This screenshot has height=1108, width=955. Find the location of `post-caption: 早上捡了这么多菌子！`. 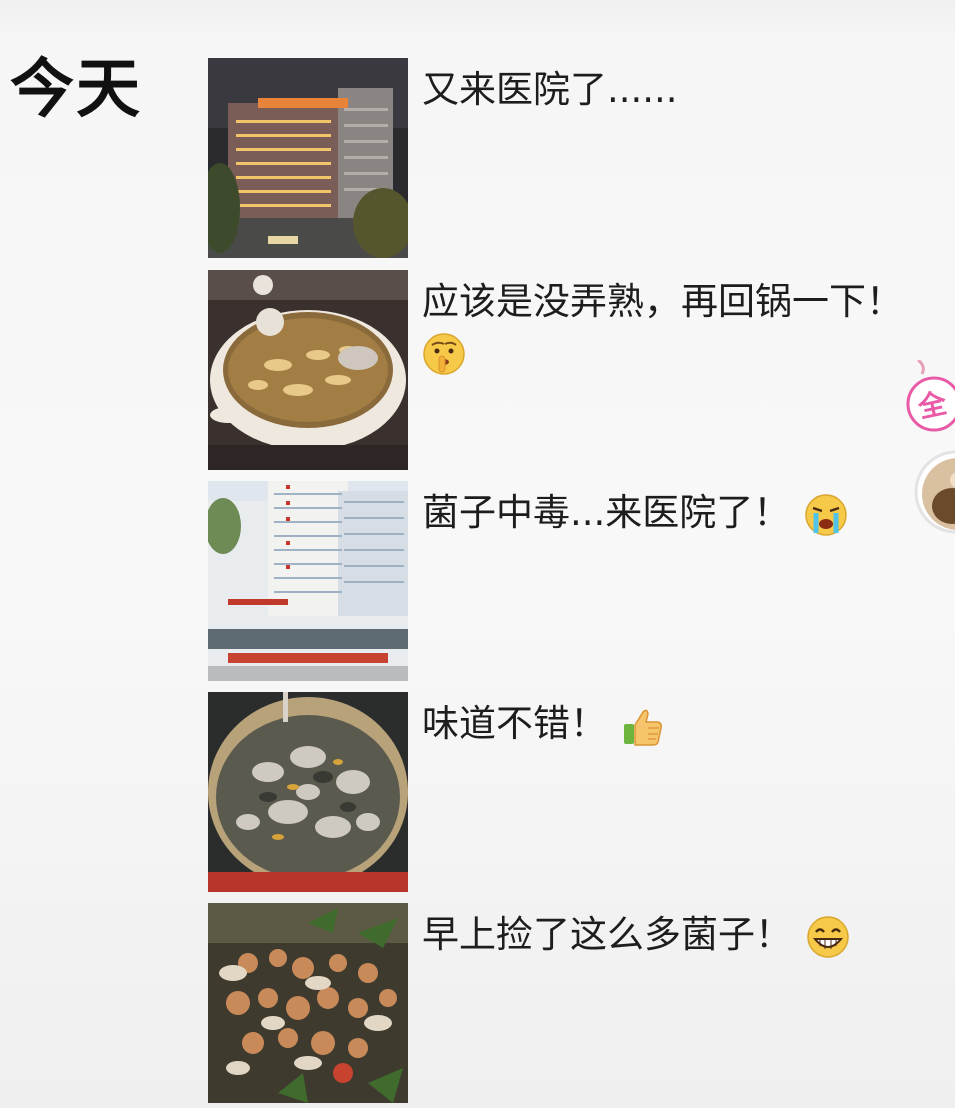

post-caption: 早上捡了这么多菌子！ is located at coordinates (688, 935).